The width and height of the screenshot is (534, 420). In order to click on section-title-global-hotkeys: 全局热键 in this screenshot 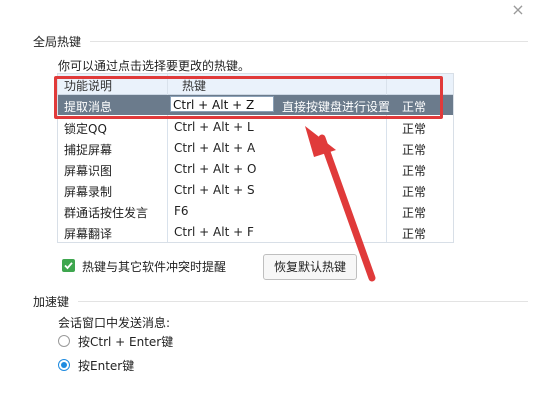, I will do `click(57, 42)`.